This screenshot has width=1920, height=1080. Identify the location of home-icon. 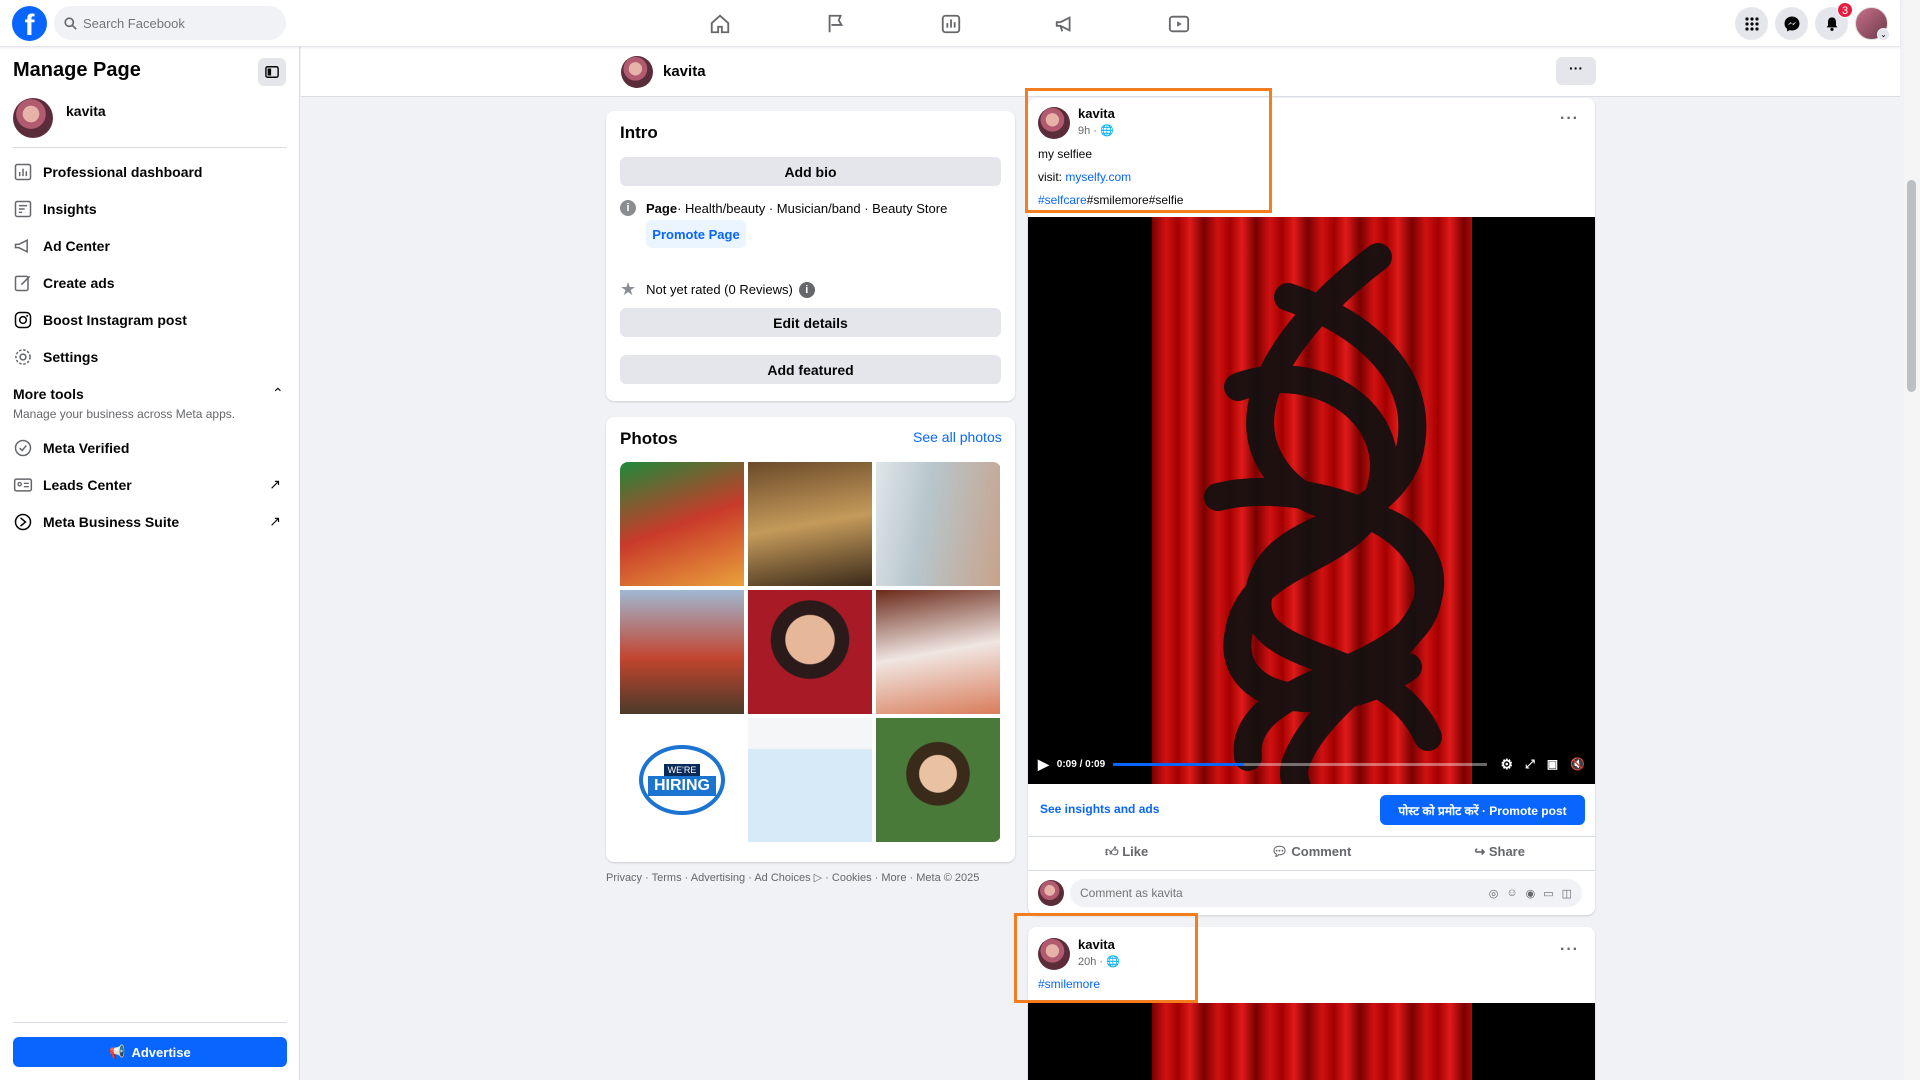
(720, 24).